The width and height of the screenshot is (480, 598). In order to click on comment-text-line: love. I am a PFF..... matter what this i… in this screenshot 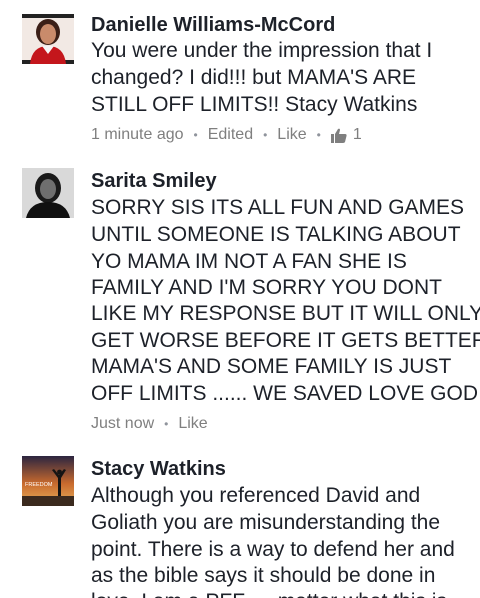, I will do `click(269, 593)`.